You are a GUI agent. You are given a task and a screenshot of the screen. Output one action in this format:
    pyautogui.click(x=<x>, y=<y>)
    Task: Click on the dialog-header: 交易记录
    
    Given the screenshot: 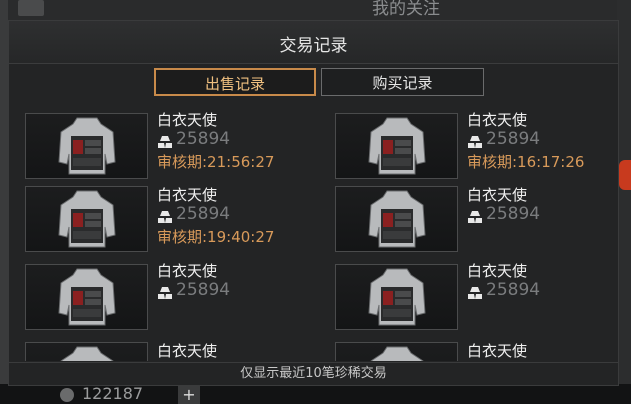 What is the action you would take?
    pyautogui.click(x=313, y=42)
    